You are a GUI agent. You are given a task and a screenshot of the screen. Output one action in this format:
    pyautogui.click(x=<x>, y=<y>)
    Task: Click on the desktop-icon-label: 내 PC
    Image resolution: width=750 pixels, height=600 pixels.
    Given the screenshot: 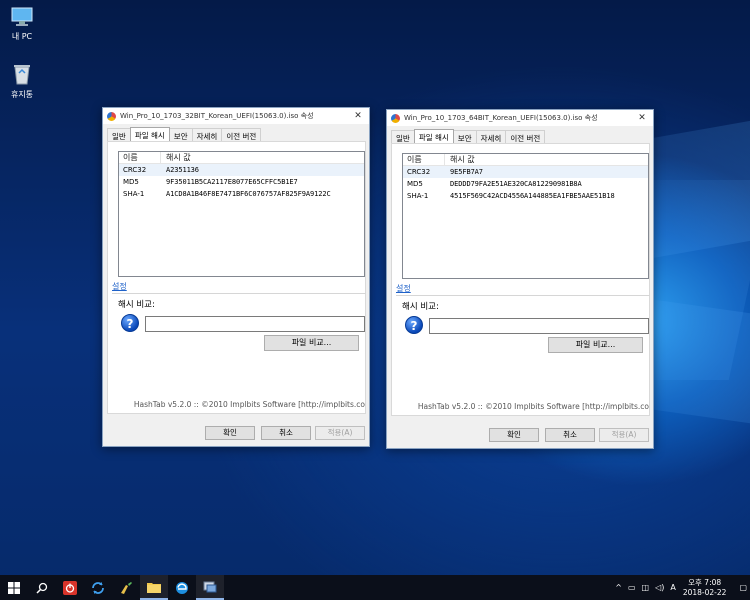 What is the action you would take?
    pyautogui.click(x=22, y=36)
    